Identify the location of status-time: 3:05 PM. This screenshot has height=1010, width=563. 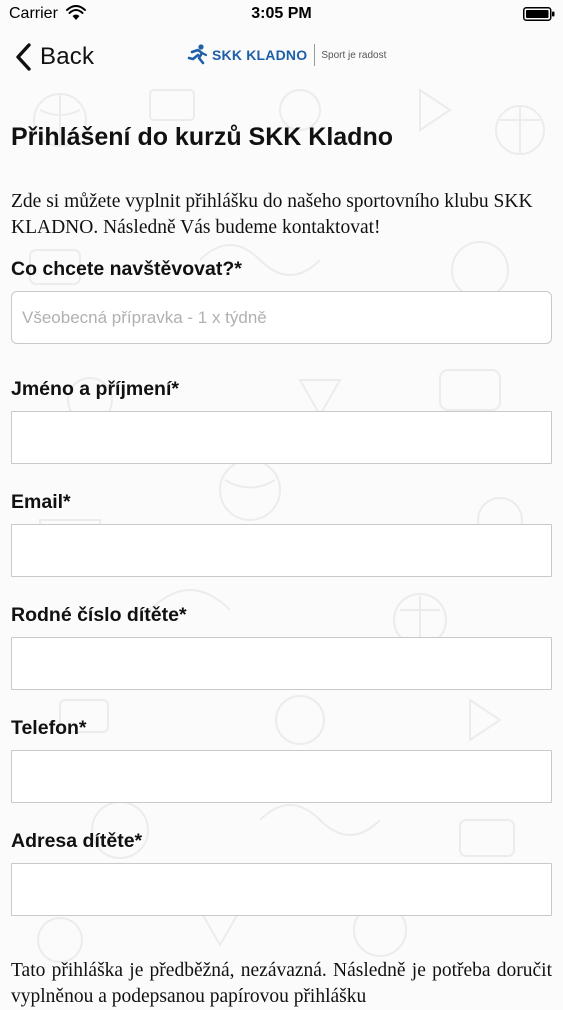
(281, 13).